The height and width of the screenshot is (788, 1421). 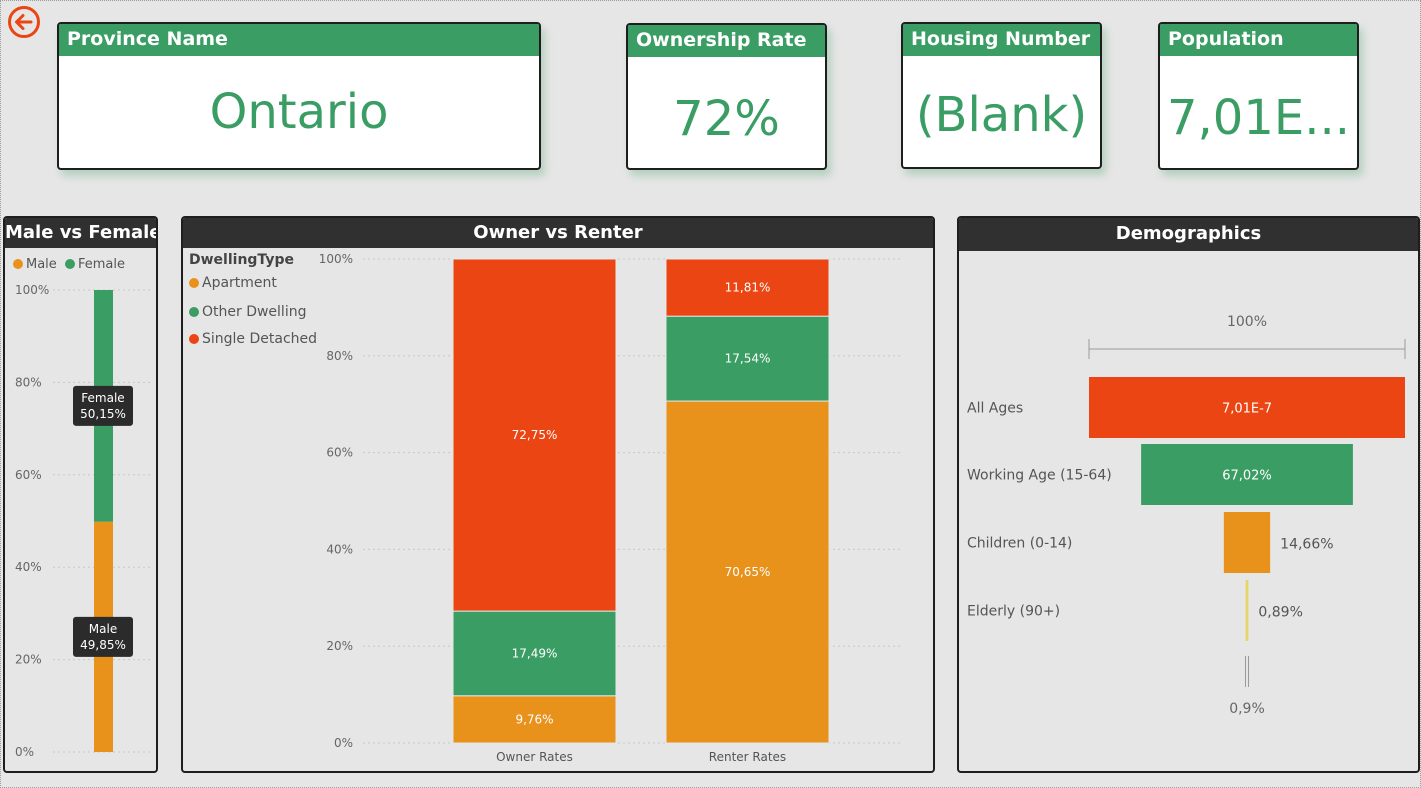 I want to click on funnel-category-label: Working Age (15-64), so click(x=1039, y=476).